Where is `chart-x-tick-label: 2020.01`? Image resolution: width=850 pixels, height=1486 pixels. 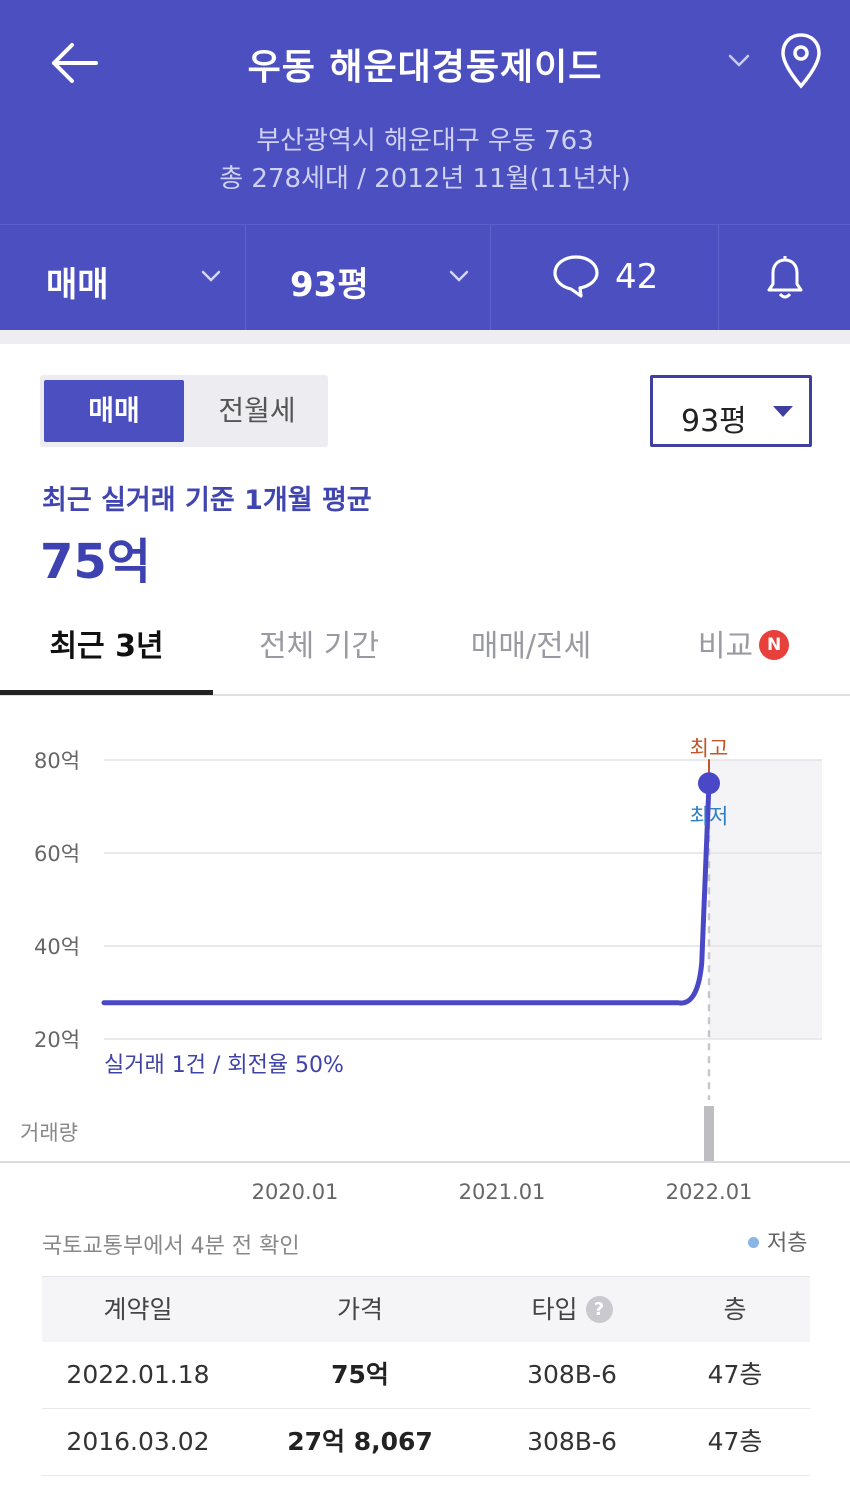 chart-x-tick-label: 2020.01 is located at coordinates (295, 1192).